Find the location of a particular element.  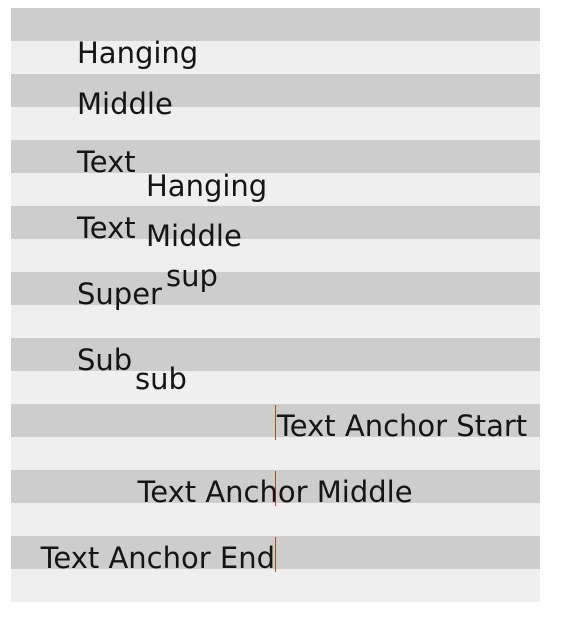

hanging-text: Hanging is located at coordinates (138, 53).